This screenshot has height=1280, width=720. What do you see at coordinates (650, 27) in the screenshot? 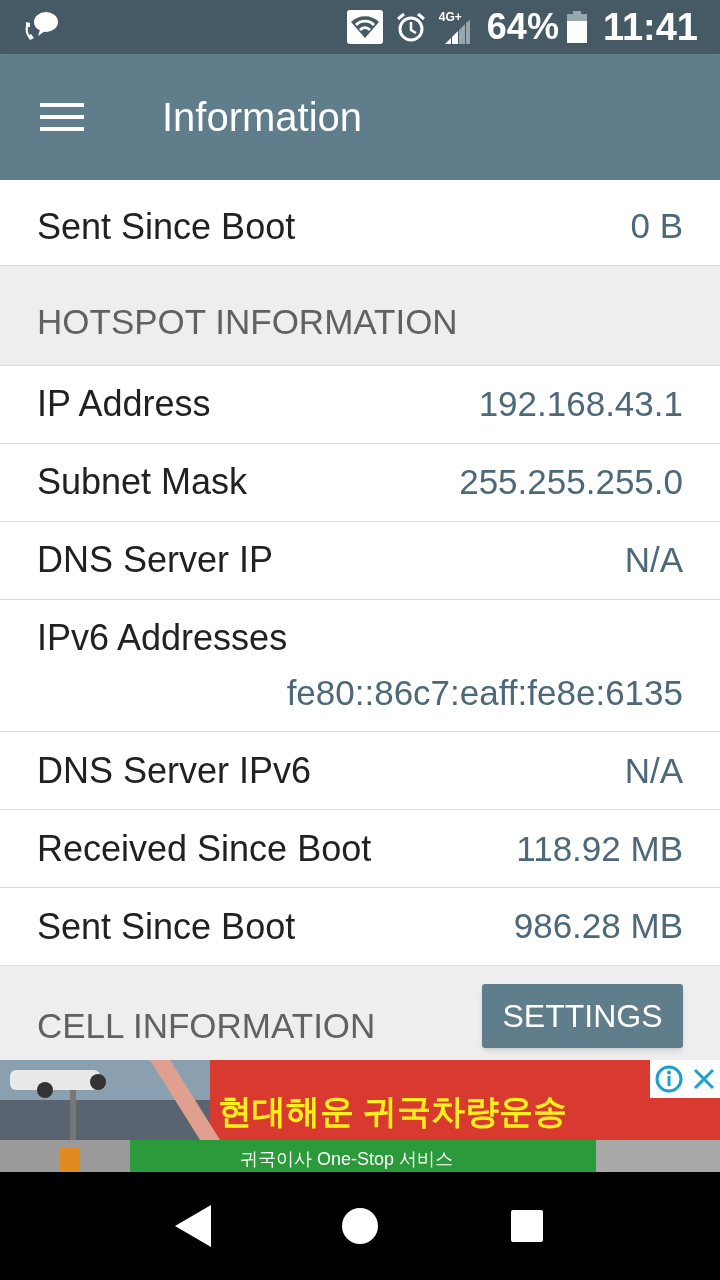
I see `clock-time: 11:41` at bounding box center [650, 27].